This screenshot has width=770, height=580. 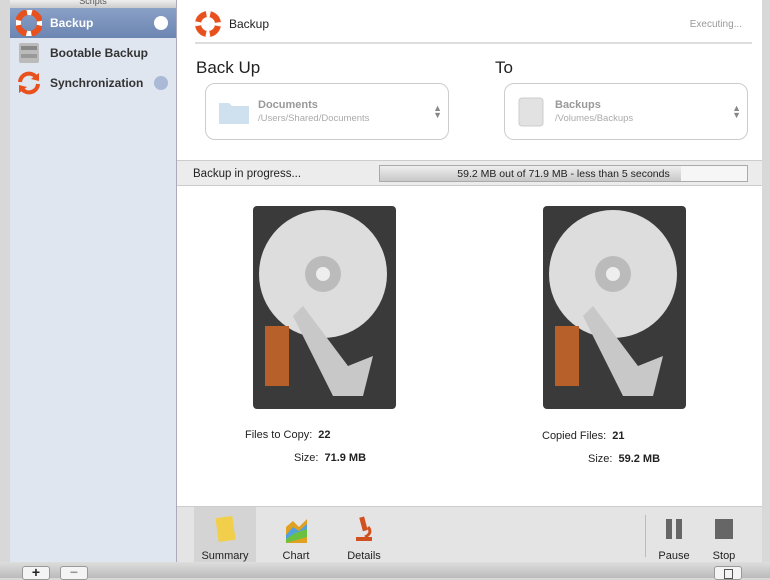 What do you see at coordinates (594, 118) in the screenshot?
I see `destination-path: /Volumes/Backups` at bounding box center [594, 118].